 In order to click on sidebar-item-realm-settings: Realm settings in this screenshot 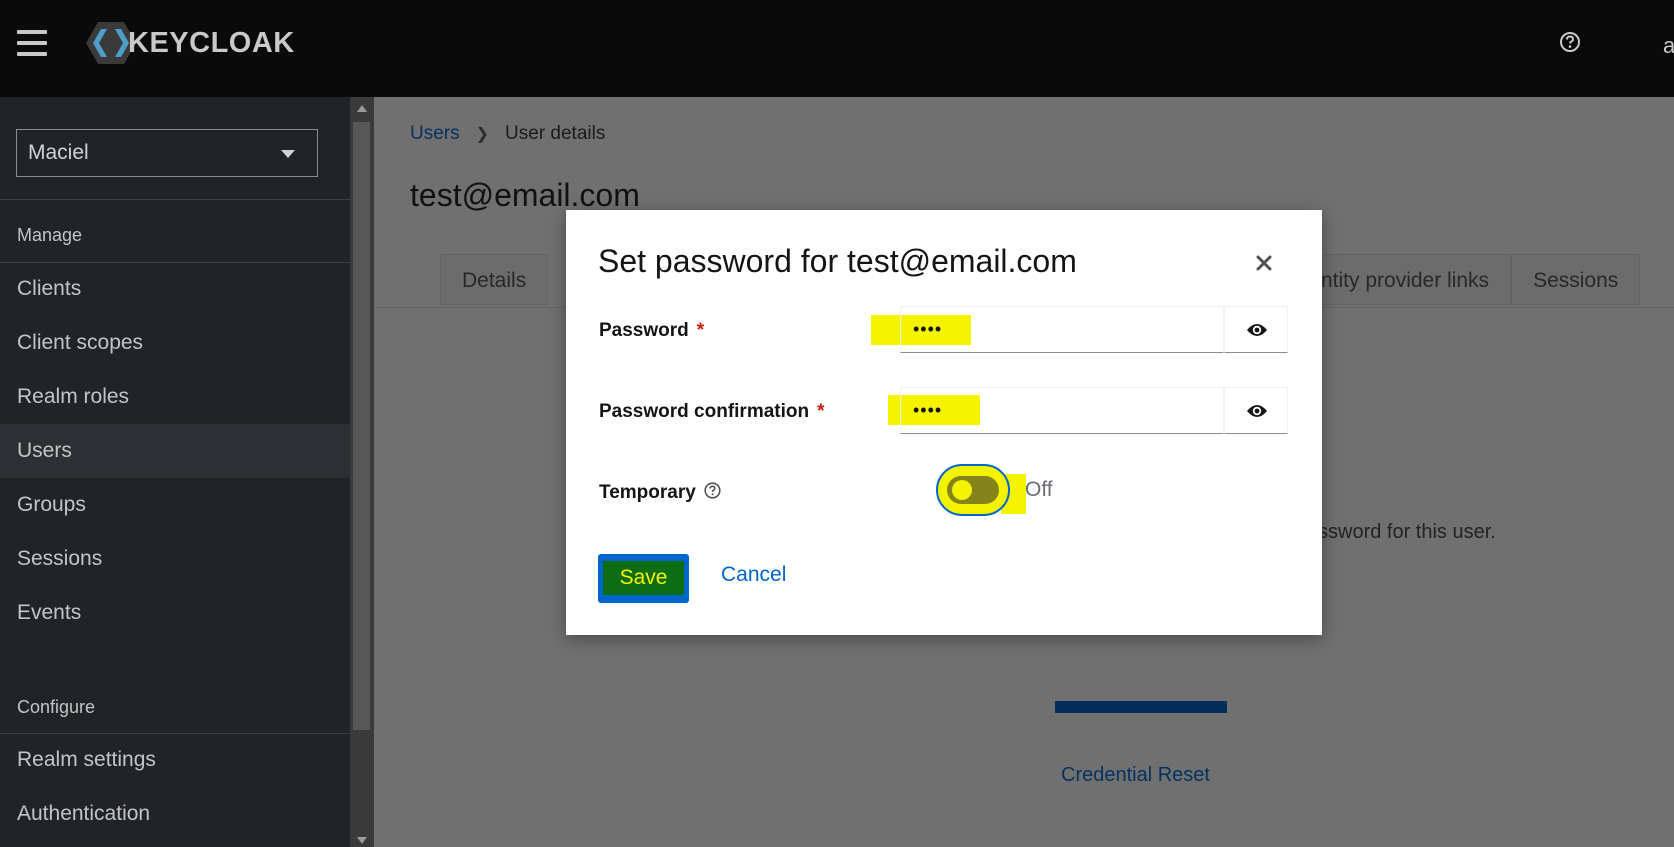, I will do `click(175, 760)`.